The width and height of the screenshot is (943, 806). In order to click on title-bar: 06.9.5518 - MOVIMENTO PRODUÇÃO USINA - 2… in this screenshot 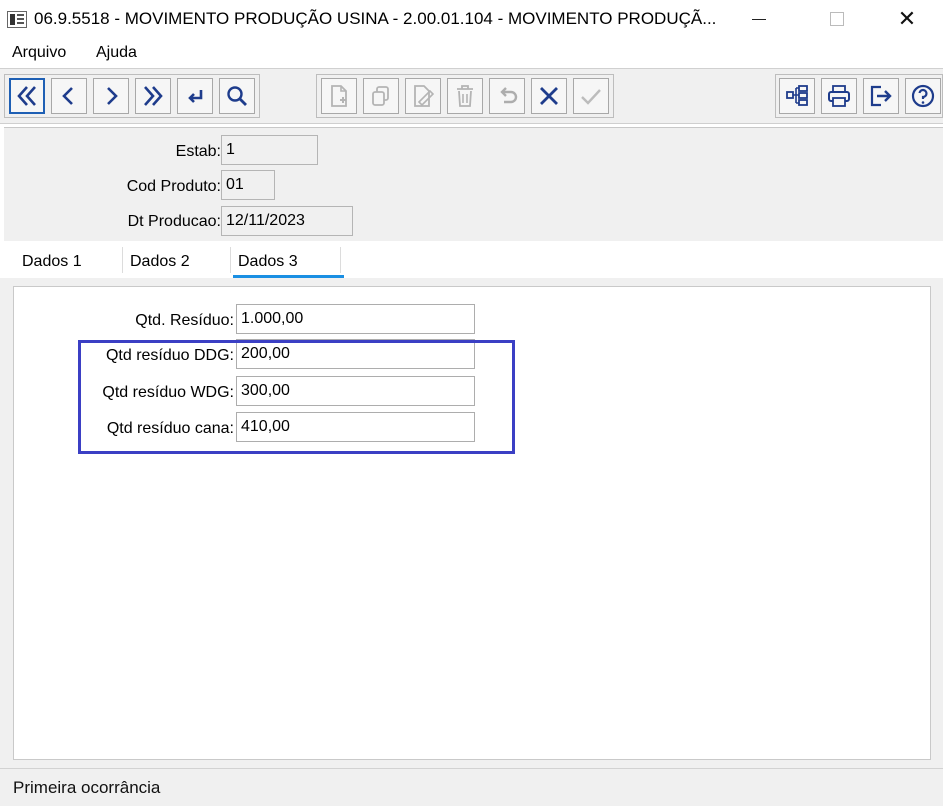, I will do `click(471, 19)`.